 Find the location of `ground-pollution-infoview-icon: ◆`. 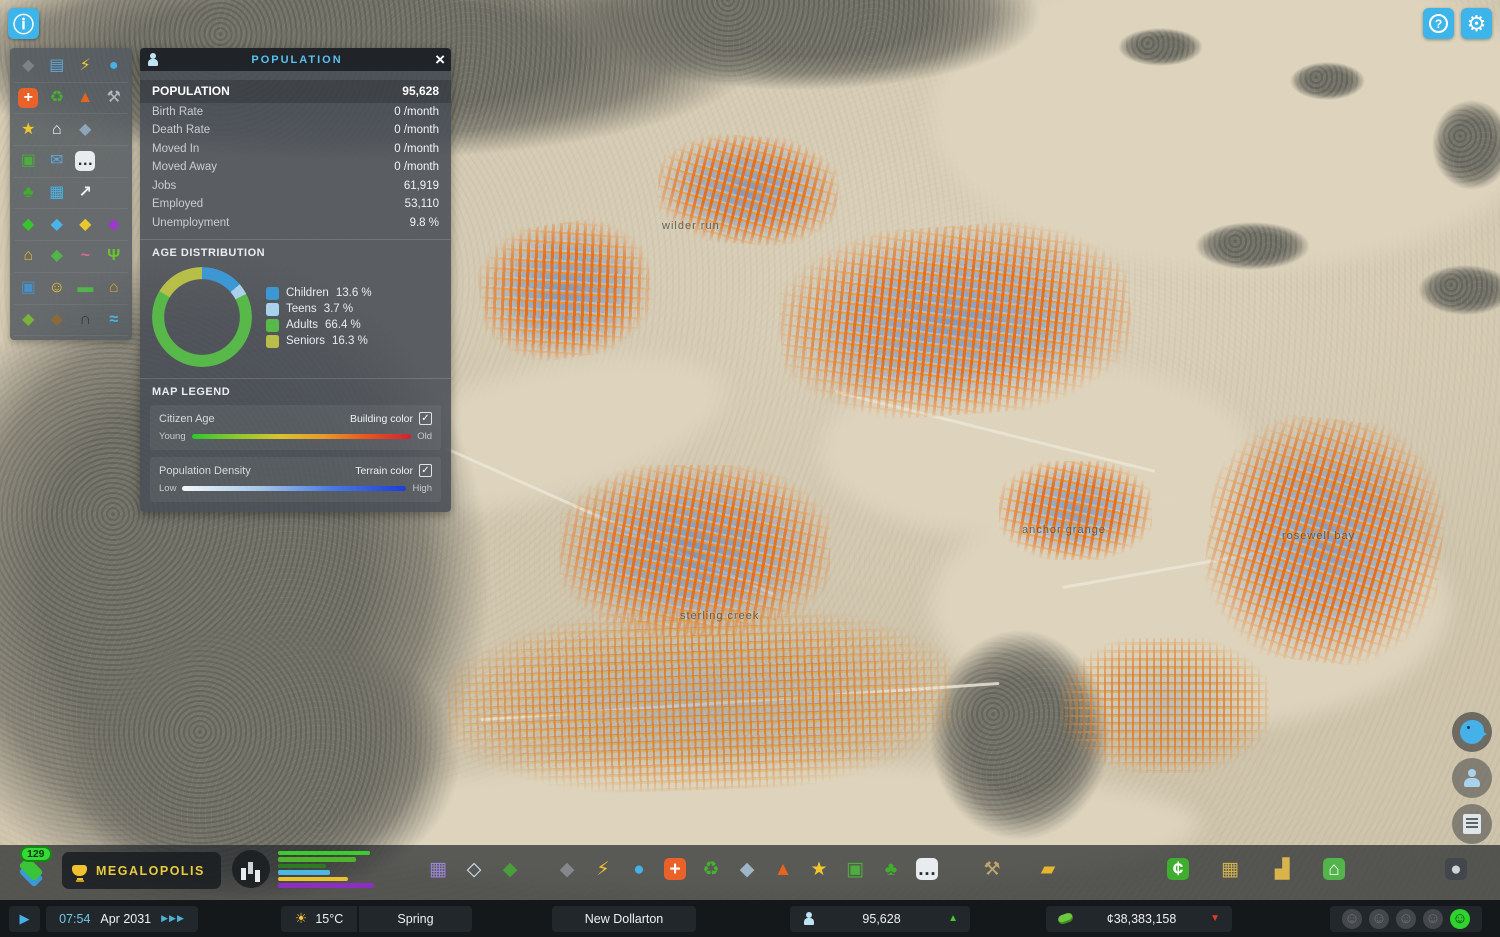

ground-pollution-infoview-icon: ◆ is located at coordinates (56, 321).